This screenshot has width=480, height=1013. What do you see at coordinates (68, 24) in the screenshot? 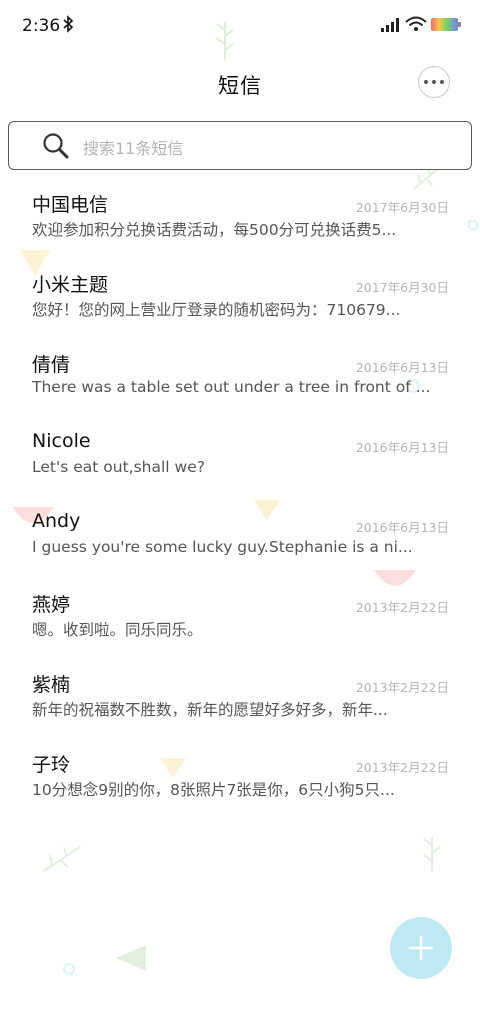
I see `bluetooth-icon` at bounding box center [68, 24].